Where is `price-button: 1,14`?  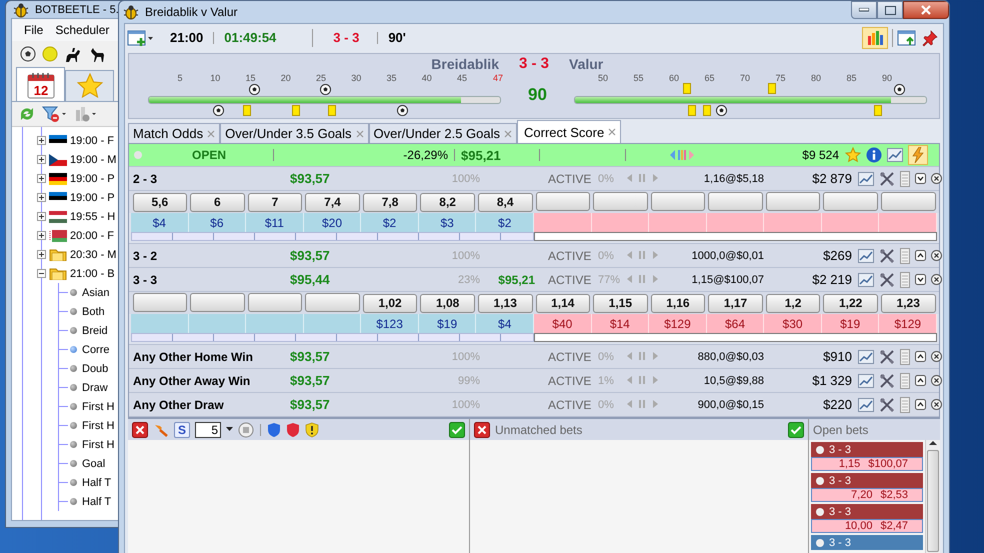
price-button: 1,14 is located at coordinates (563, 303).